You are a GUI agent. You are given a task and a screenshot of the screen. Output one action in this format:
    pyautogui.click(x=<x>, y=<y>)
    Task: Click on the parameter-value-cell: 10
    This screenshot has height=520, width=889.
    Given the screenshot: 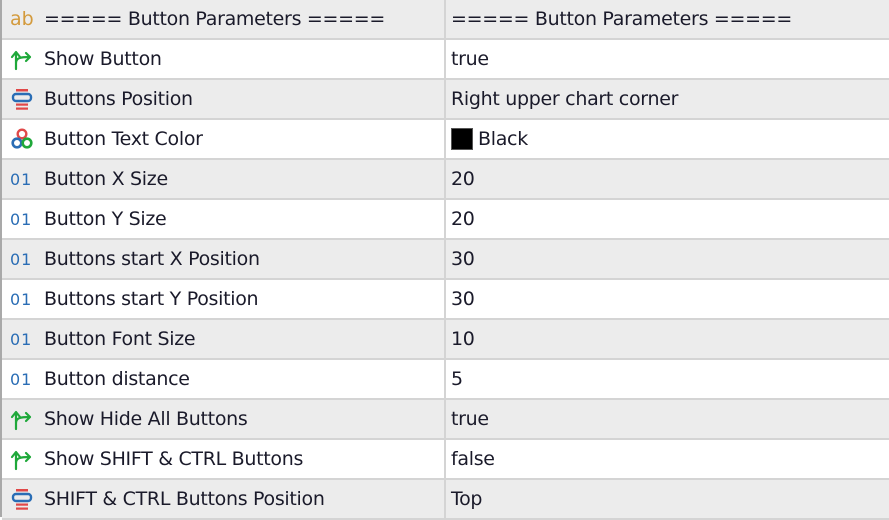 What is the action you would take?
    pyautogui.click(x=667, y=339)
    